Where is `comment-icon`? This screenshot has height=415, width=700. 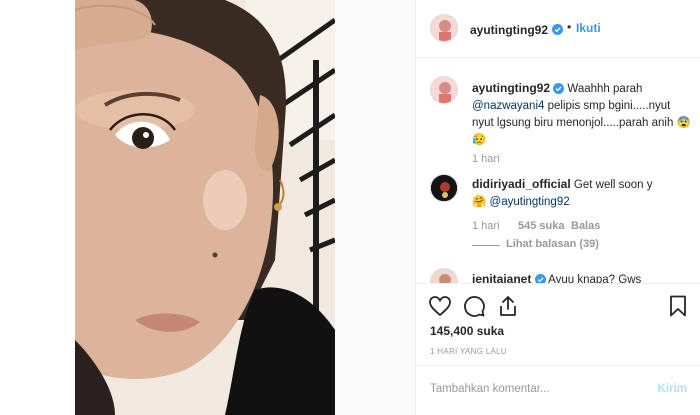 comment-icon is located at coordinates (474, 306).